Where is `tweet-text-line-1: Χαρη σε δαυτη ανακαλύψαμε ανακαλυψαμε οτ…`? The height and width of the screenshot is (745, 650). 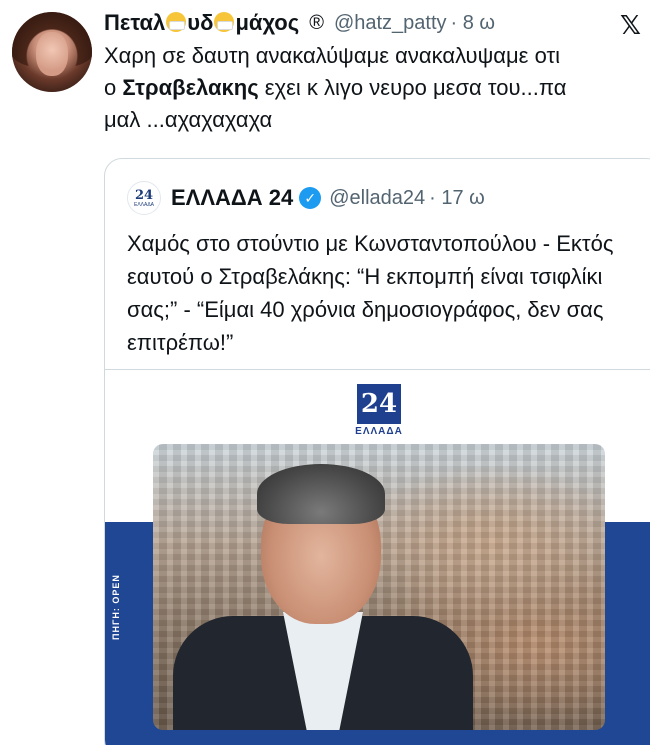 tweet-text-line-1: Χαρη σε δαυτη ανακαλύψαμε ανακαλυψαμε οτ… is located at coordinates (332, 55).